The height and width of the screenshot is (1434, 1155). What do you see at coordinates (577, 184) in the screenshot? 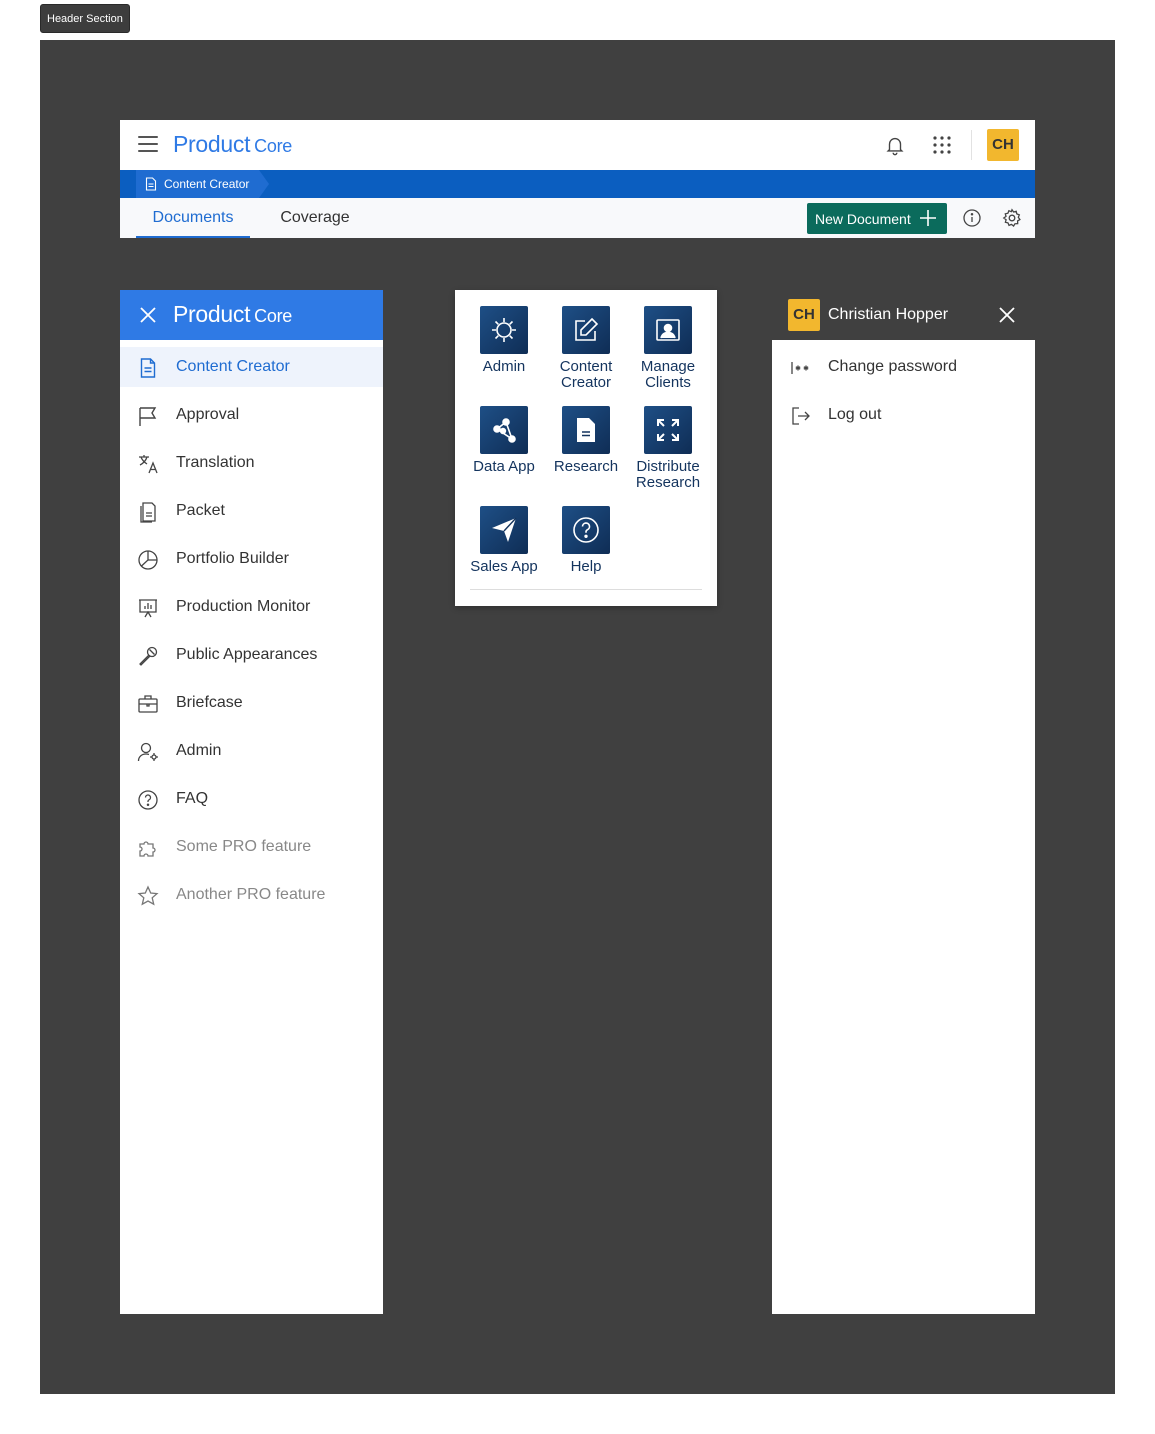
I see `breadcrumb-bar: Content Creator` at bounding box center [577, 184].